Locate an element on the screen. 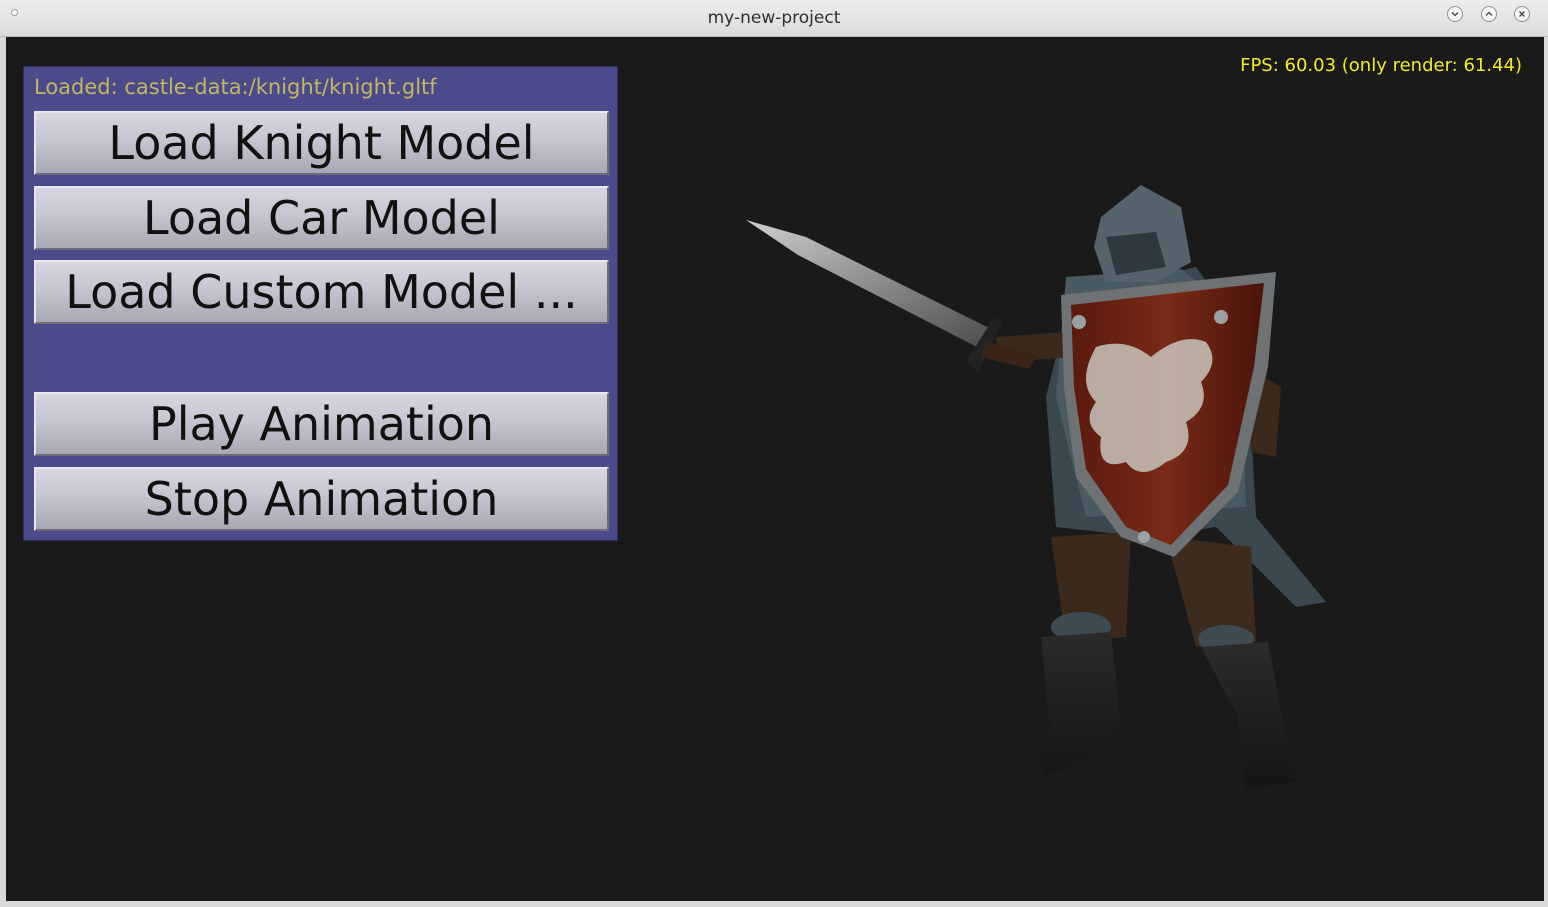 The height and width of the screenshot is (907, 1548). window-title: my-new-project is located at coordinates (774, 18).